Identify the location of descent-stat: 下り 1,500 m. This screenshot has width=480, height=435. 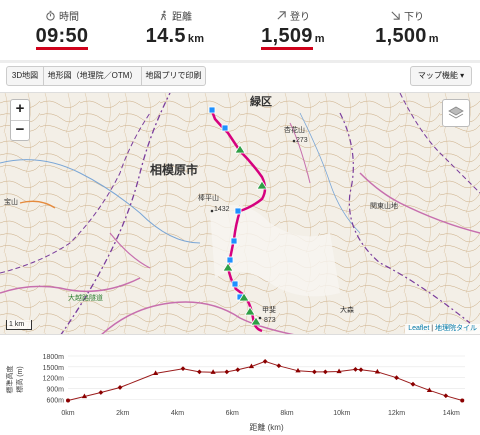
(407, 28).